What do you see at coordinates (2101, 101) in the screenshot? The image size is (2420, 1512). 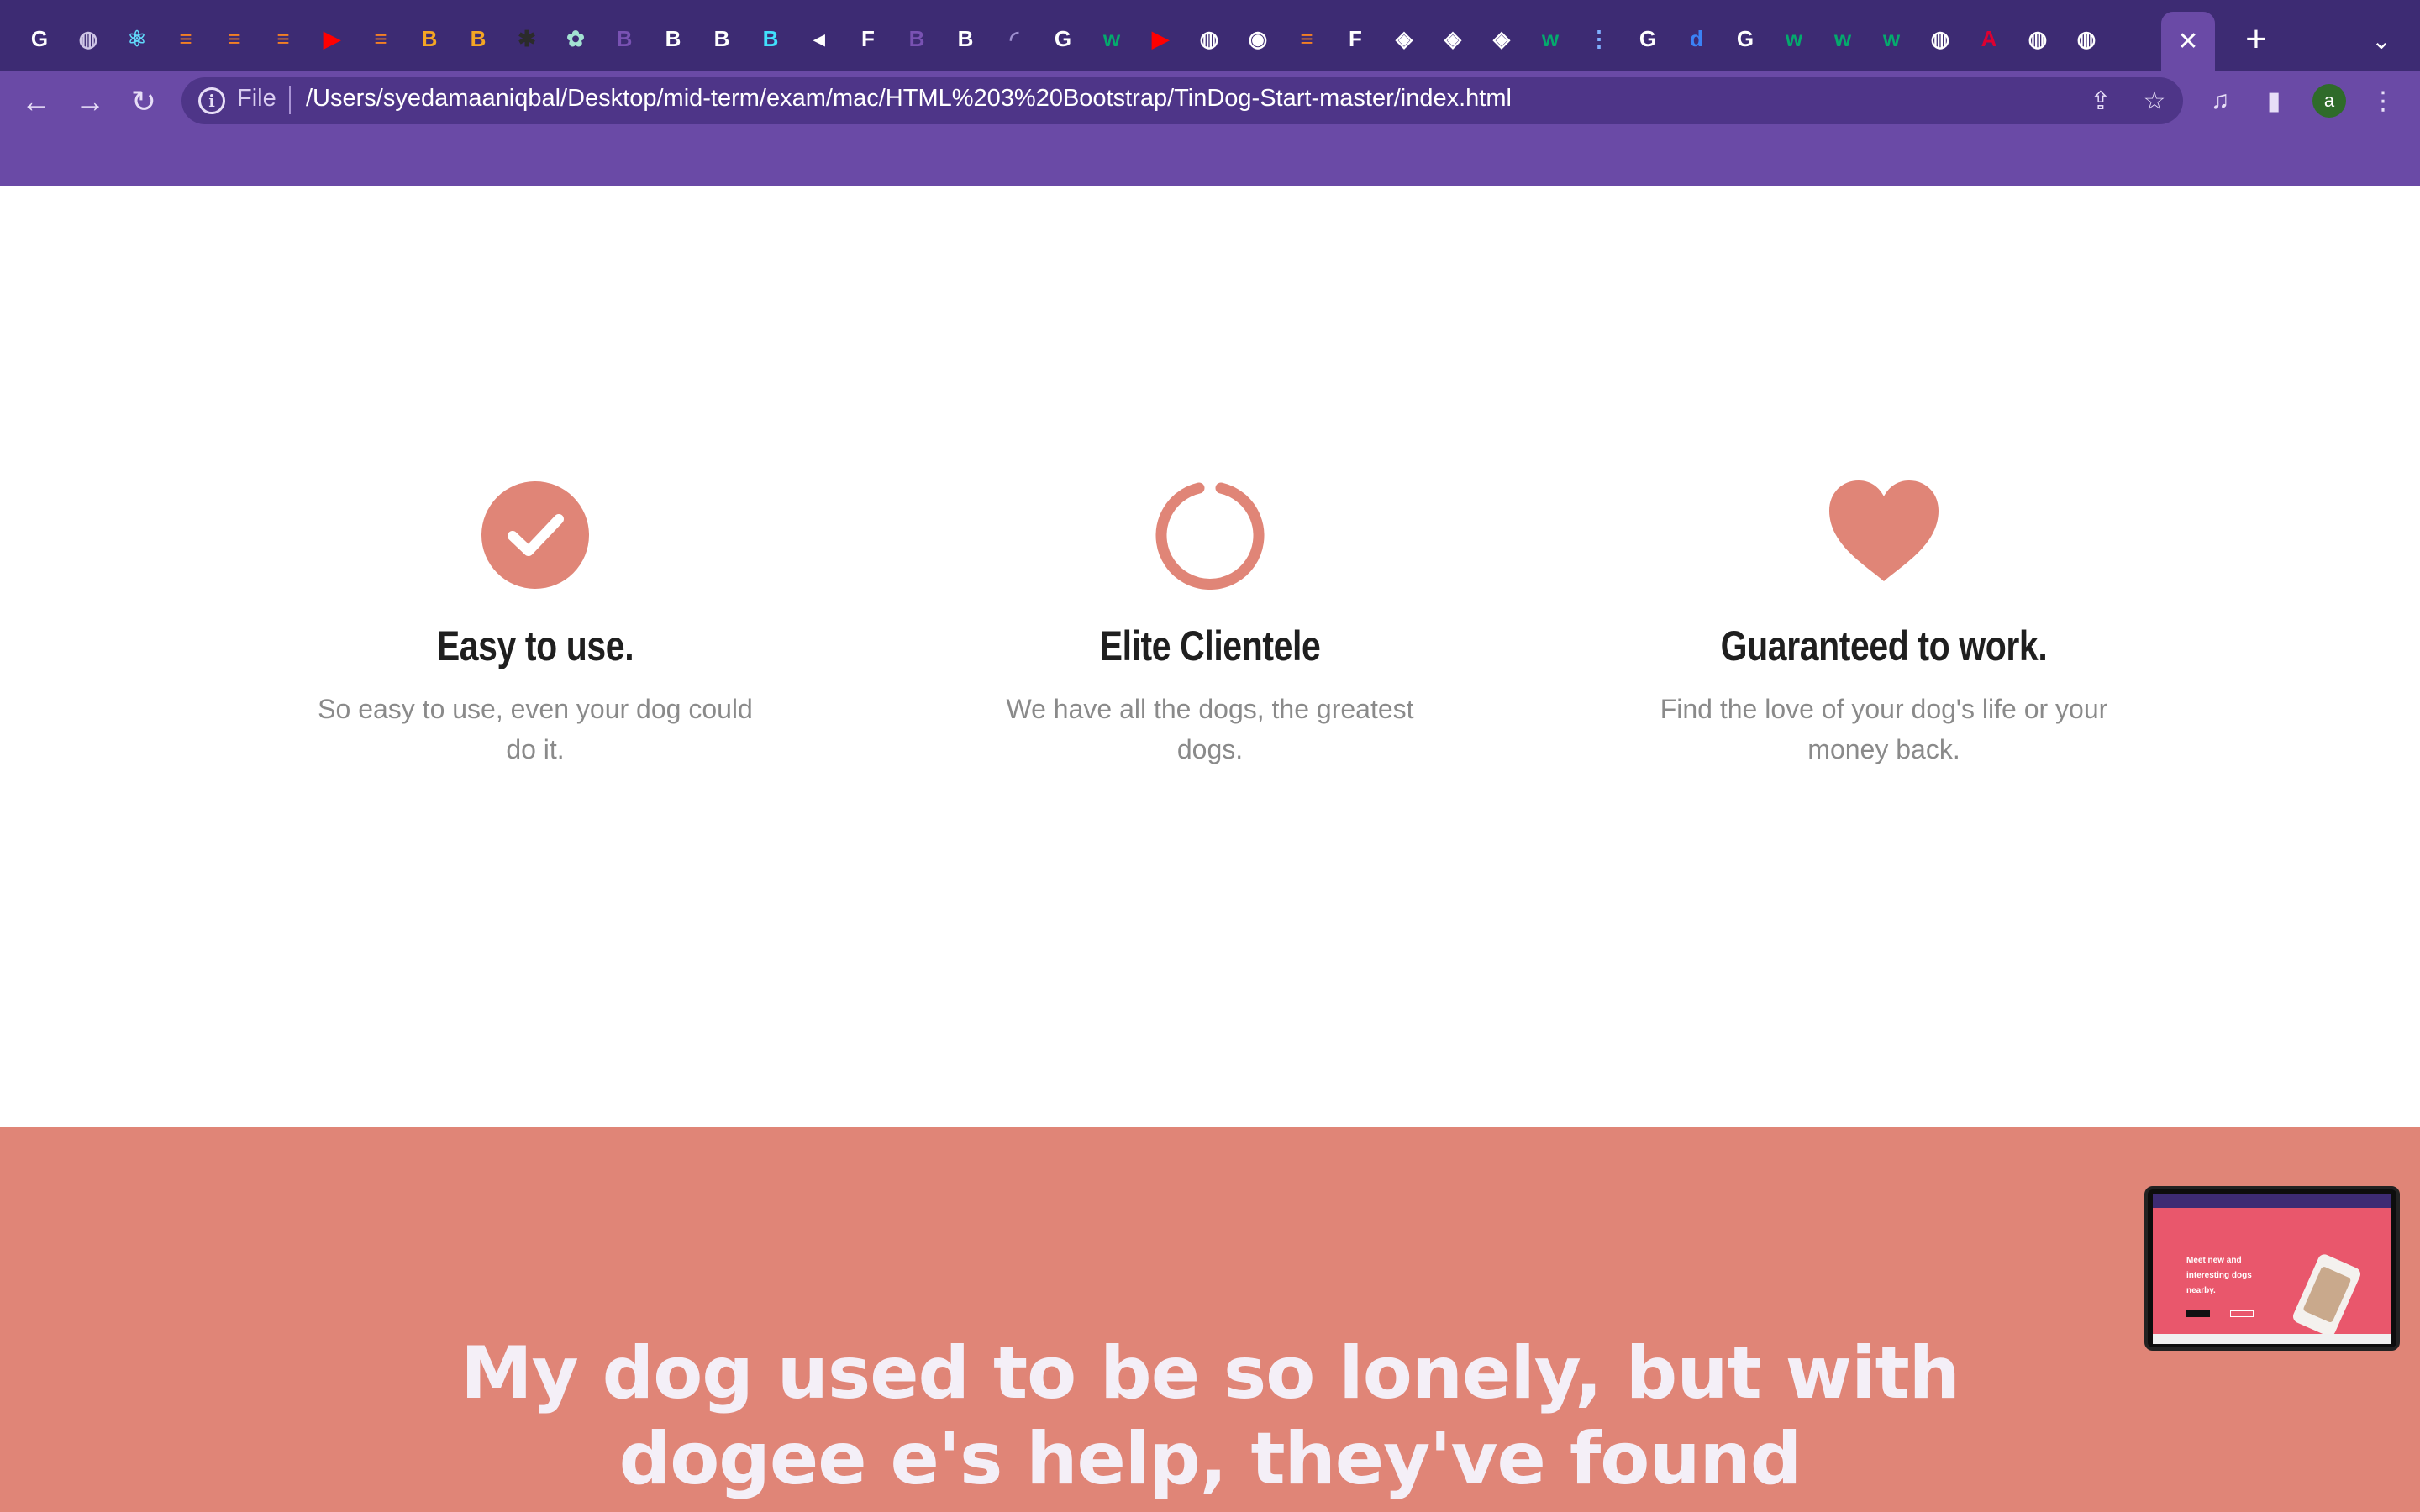 I see `share-icon: ⇪` at bounding box center [2101, 101].